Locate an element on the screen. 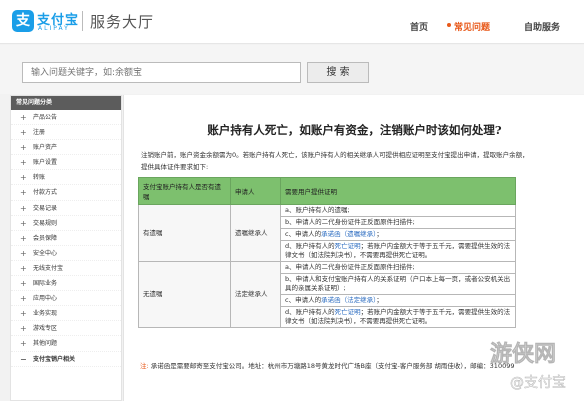  sidebar-item: + 其他问题 is located at coordinates (66, 344).